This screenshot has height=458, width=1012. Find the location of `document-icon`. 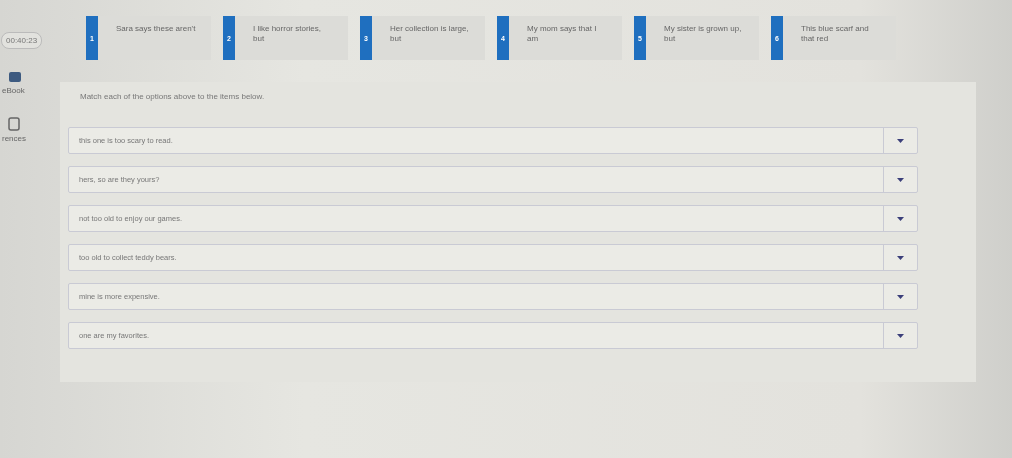

document-icon is located at coordinates (14, 124).